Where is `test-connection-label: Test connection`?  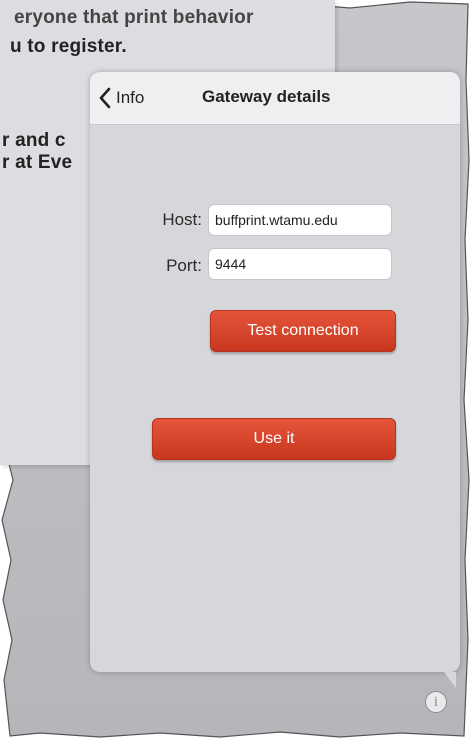
test-connection-label: Test connection is located at coordinates (303, 330).